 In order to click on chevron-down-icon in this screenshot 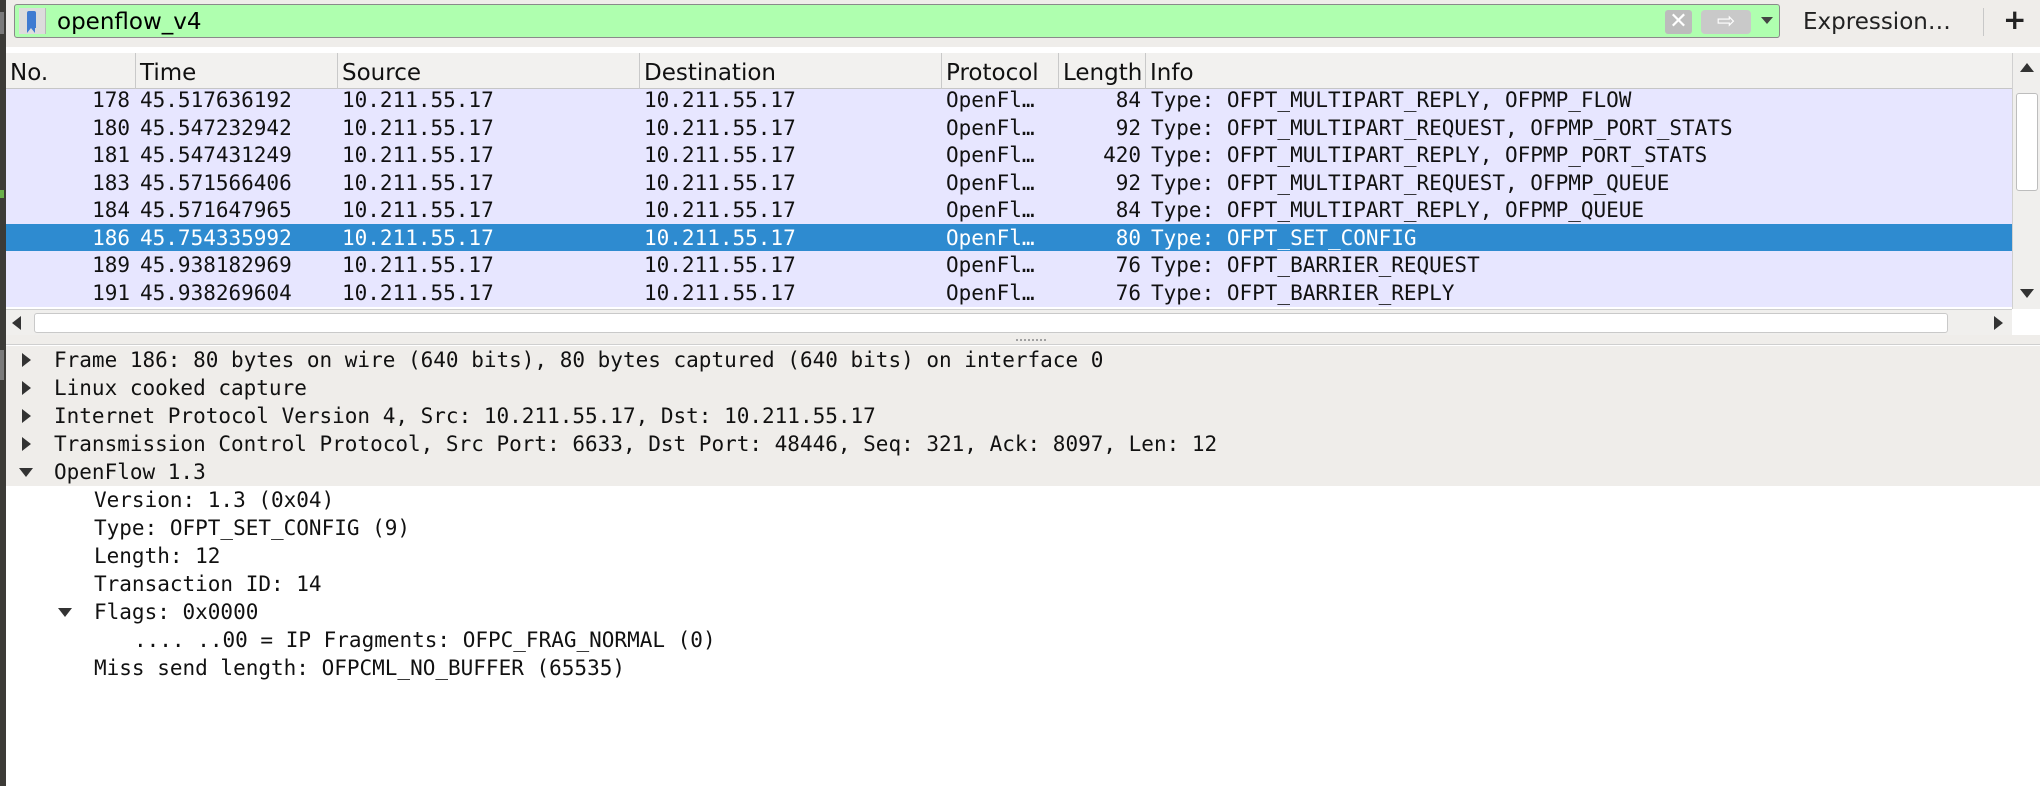, I will do `click(1767, 20)`.